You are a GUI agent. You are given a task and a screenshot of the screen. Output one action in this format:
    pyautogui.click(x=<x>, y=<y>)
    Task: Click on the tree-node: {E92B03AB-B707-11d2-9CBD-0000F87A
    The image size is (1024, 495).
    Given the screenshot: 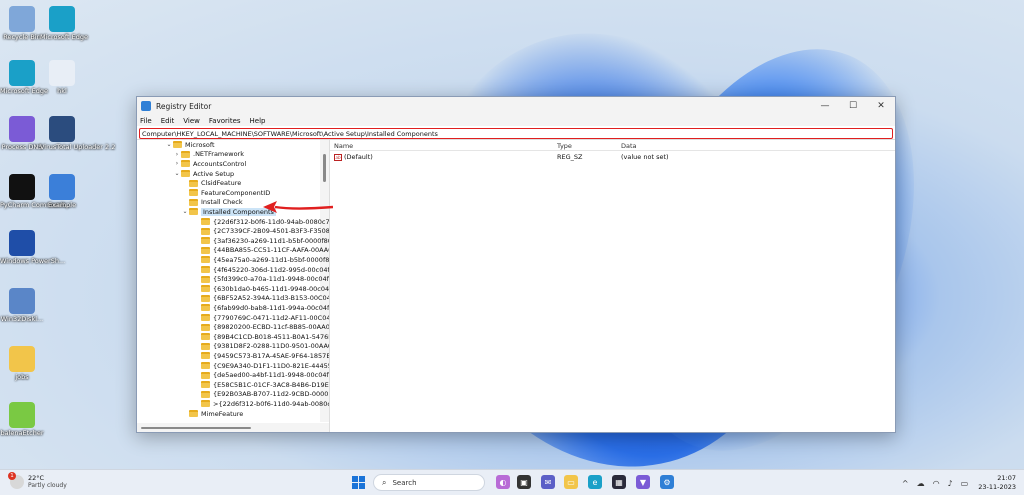 What is the action you would take?
    pyautogui.click(x=261, y=395)
    